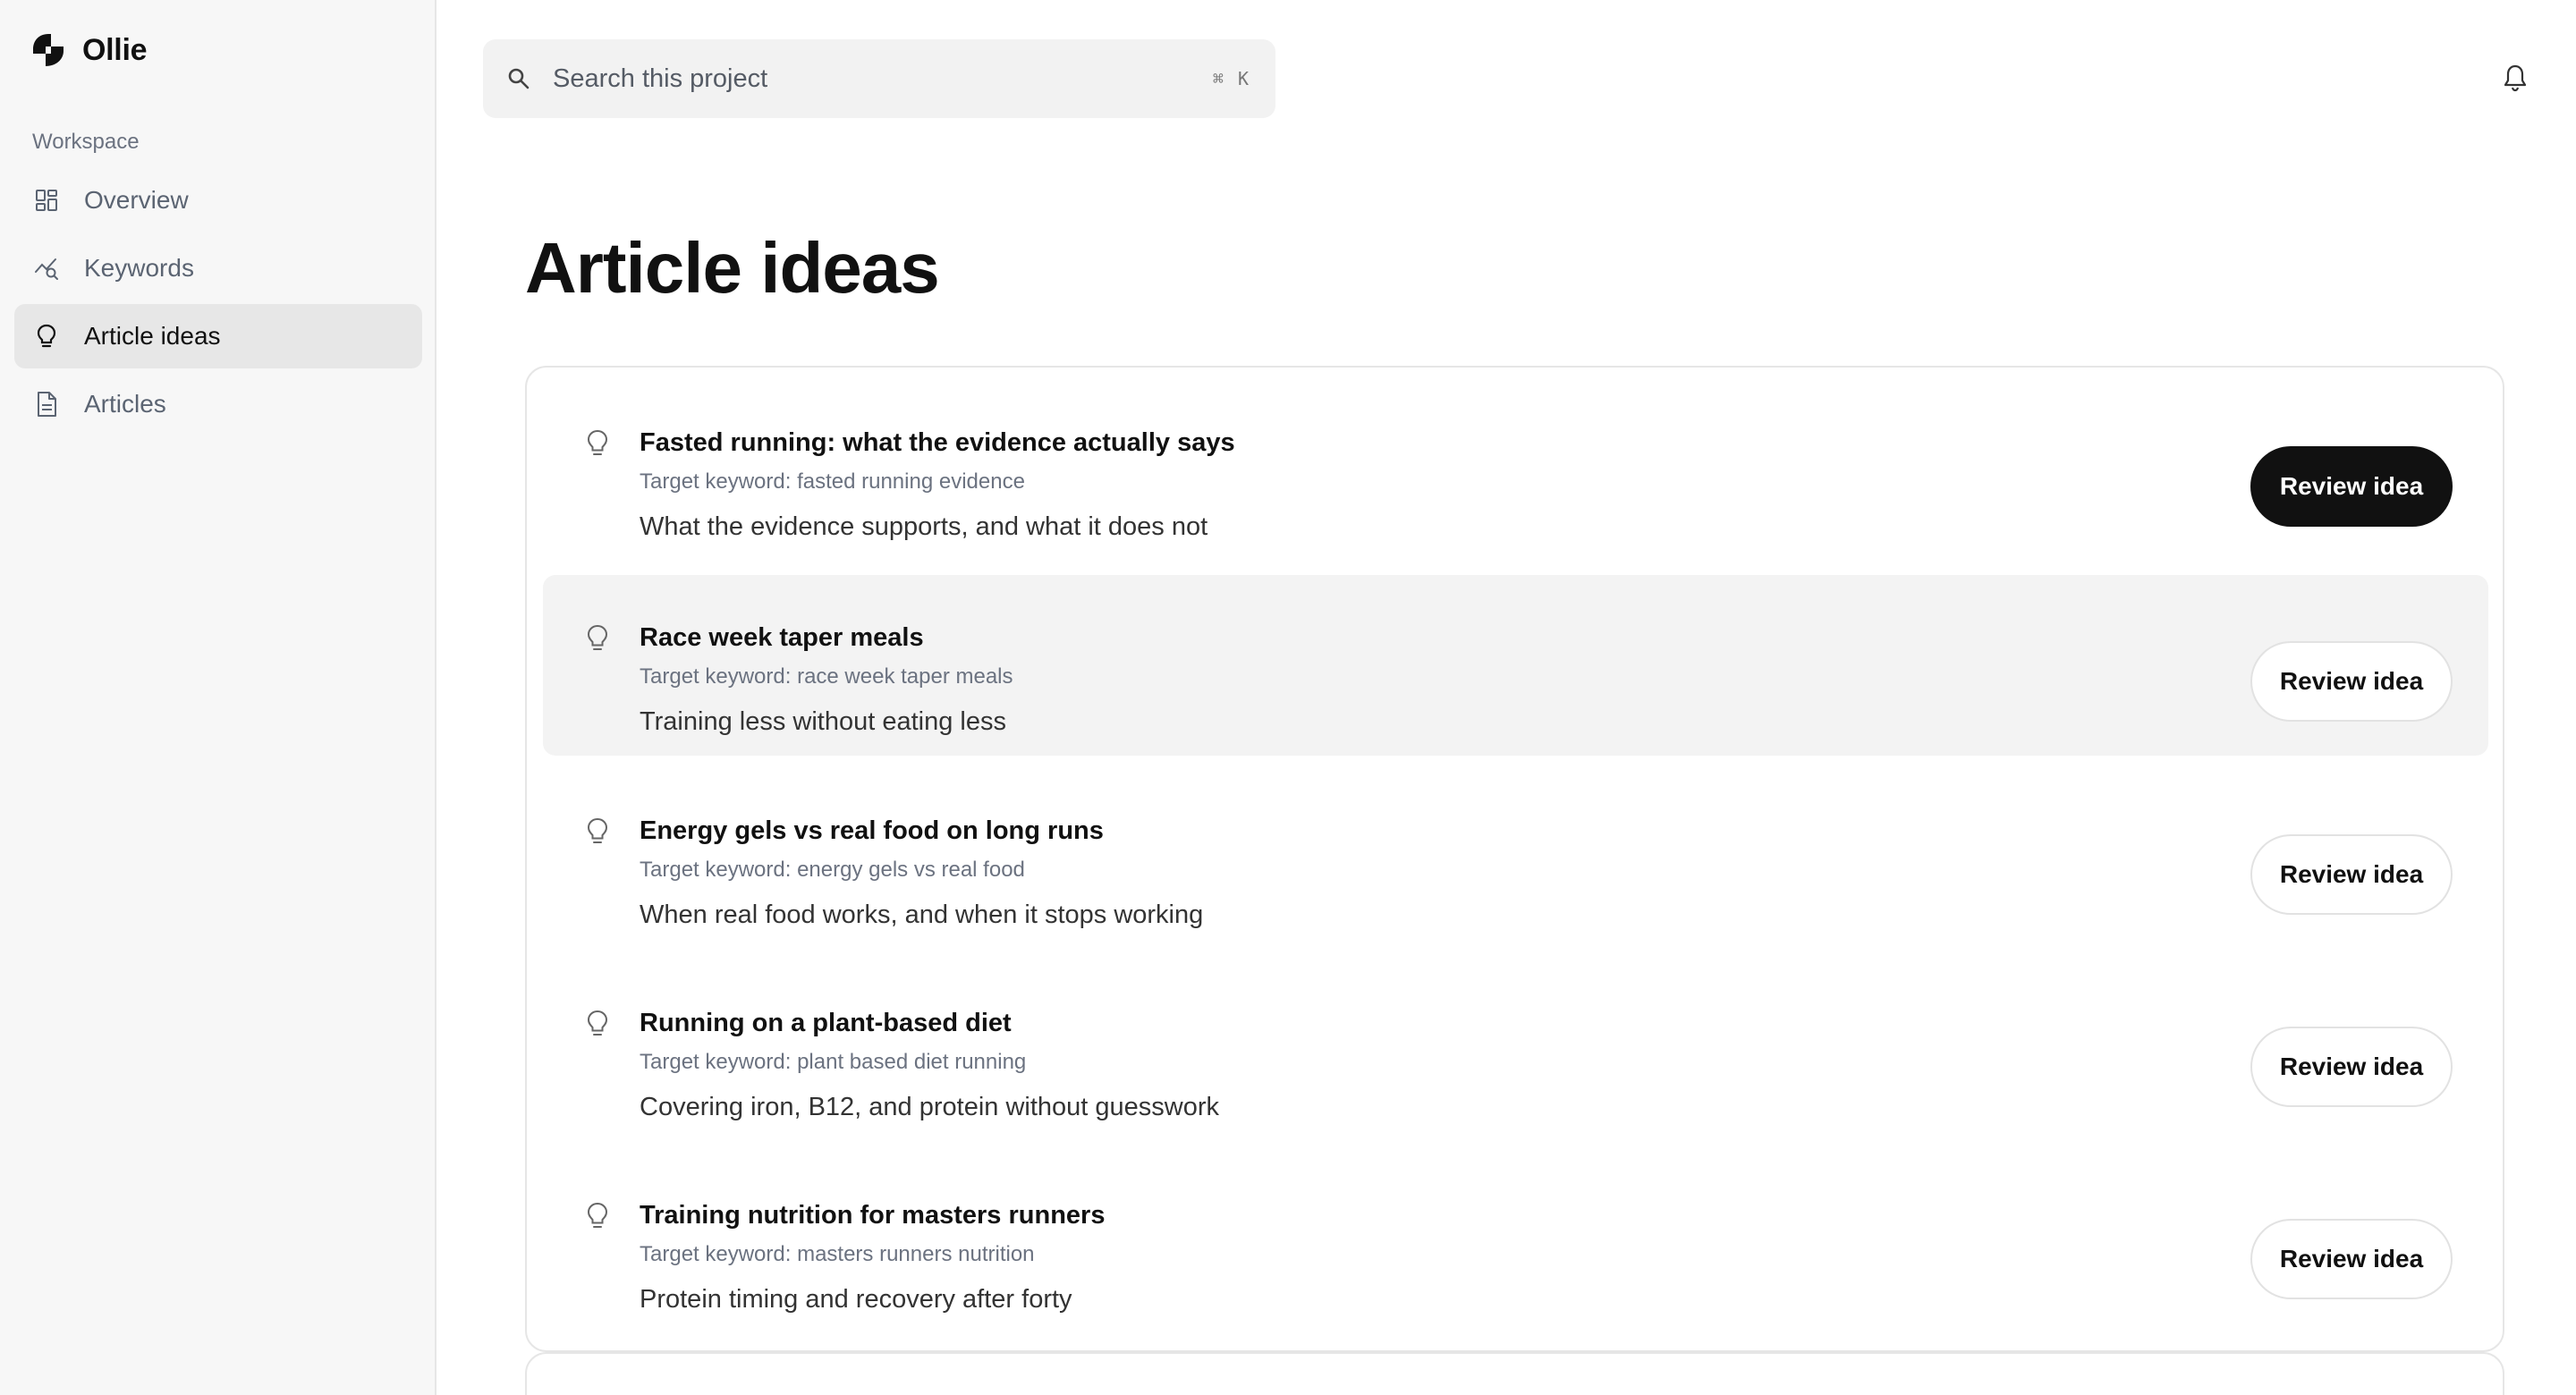  What do you see at coordinates (872, 830) in the screenshot?
I see `idea-title: Energy gels vs real food on long runs` at bounding box center [872, 830].